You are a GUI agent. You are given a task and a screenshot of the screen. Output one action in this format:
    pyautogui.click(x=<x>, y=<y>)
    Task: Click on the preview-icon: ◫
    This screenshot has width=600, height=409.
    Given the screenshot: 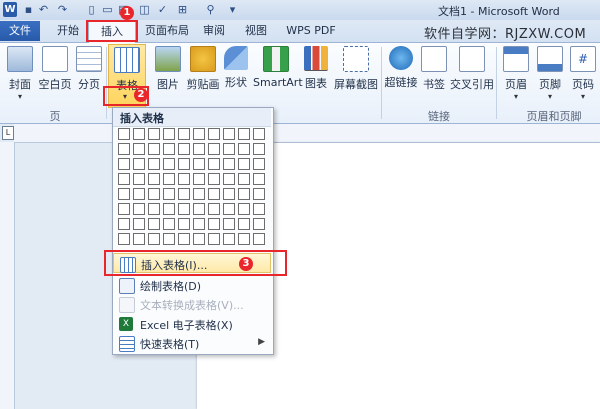 What is the action you would take?
    pyautogui.click(x=144, y=9)
    